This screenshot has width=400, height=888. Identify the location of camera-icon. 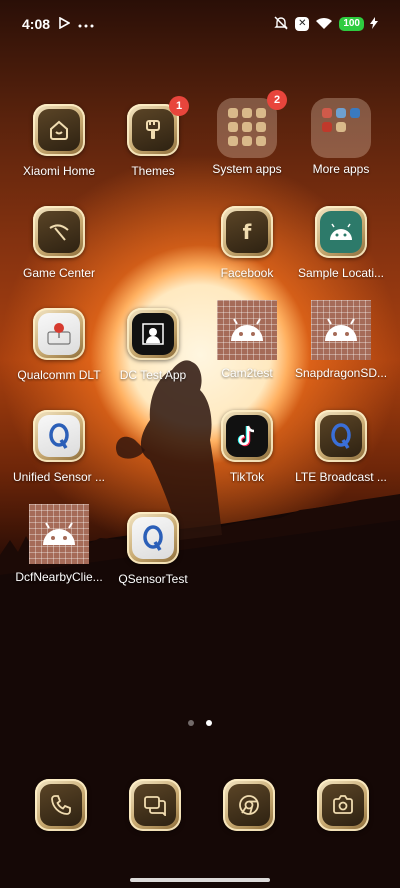
(343, 805).